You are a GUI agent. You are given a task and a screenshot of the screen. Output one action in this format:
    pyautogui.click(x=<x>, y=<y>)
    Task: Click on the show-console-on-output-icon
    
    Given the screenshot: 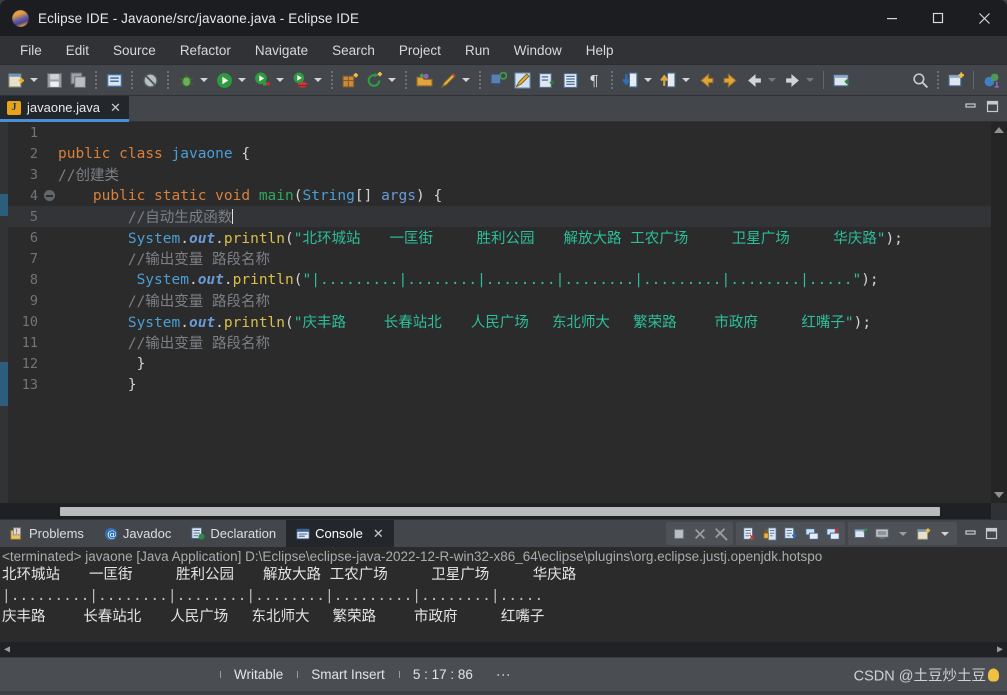 What is the action you would take?
    pyautogui.click(x=811, y=533)
    